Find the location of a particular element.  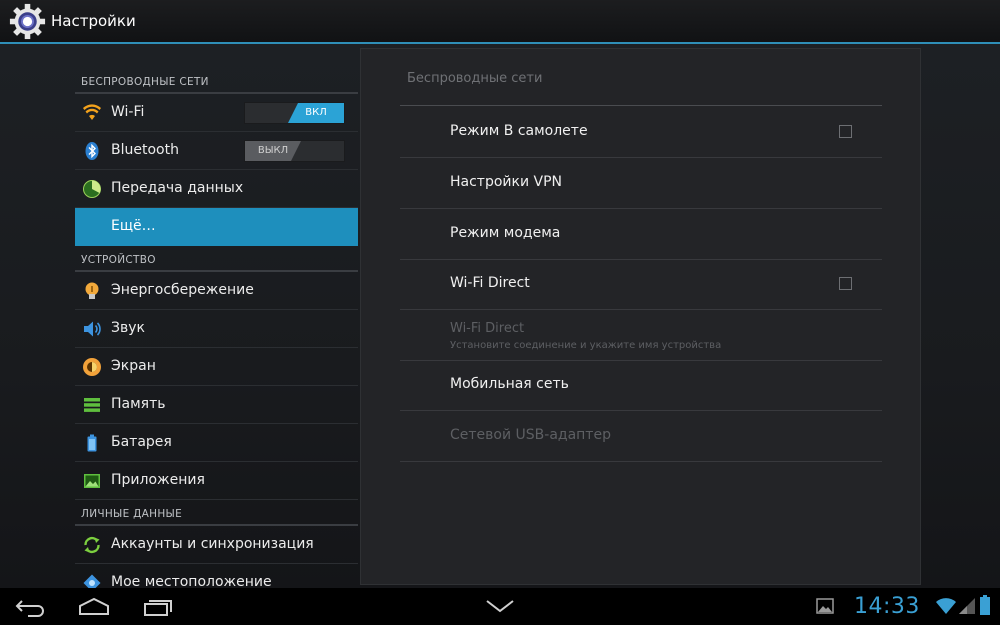

sidebar-item-sound: Звук is located at coordinates (216, 329).